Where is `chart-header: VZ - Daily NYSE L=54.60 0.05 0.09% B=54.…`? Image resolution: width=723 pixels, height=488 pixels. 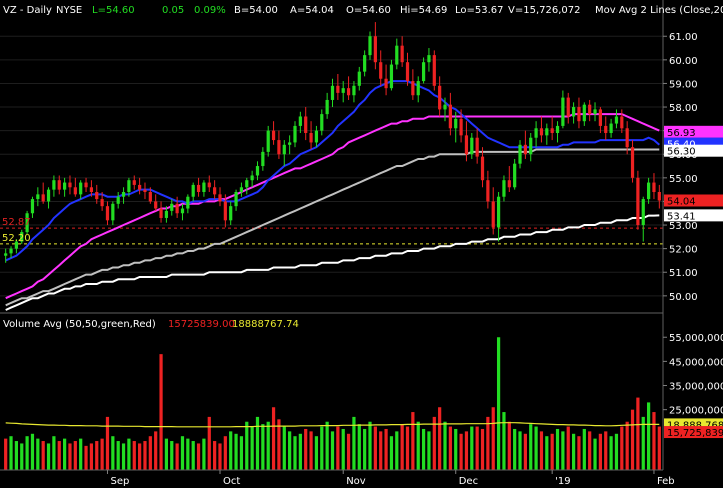 chart-header: VZ - Daily NYSE L=54.60 0.05 0.09% B=54.… is located at coordinates (363, 10).